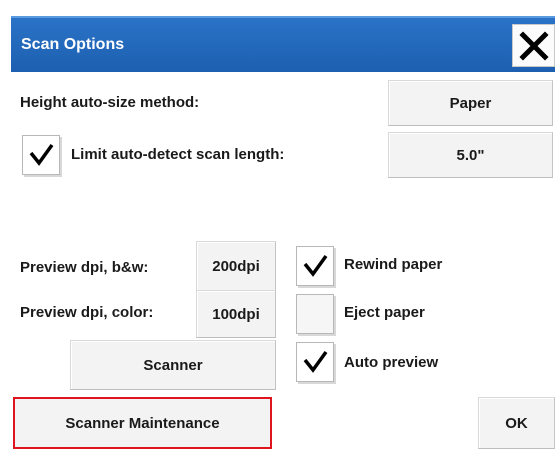  Describe the element at coordinates (393, 264) in the screenshot. I see `rewind-paper-label: Rewind paper` at that location.